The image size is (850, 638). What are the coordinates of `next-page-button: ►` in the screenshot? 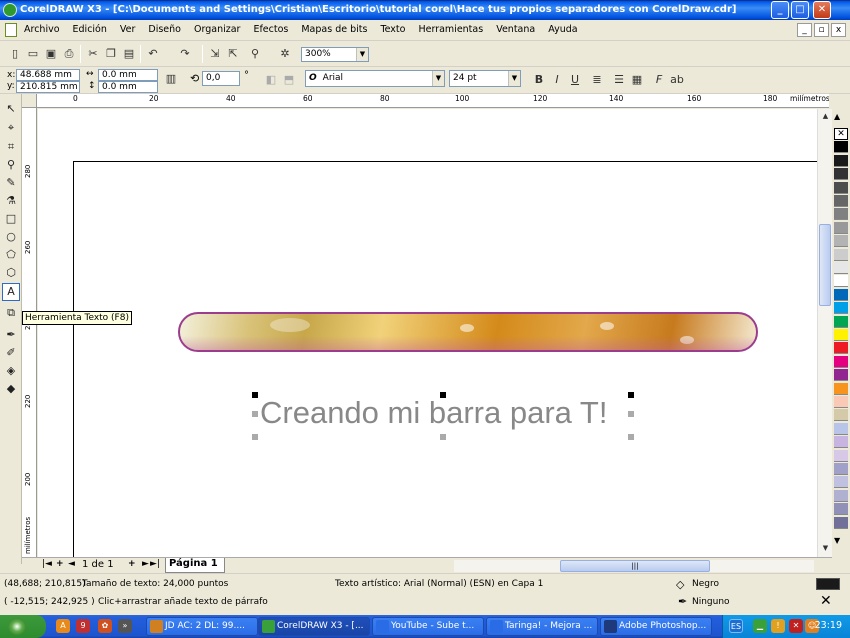 It's located at (145, 564).